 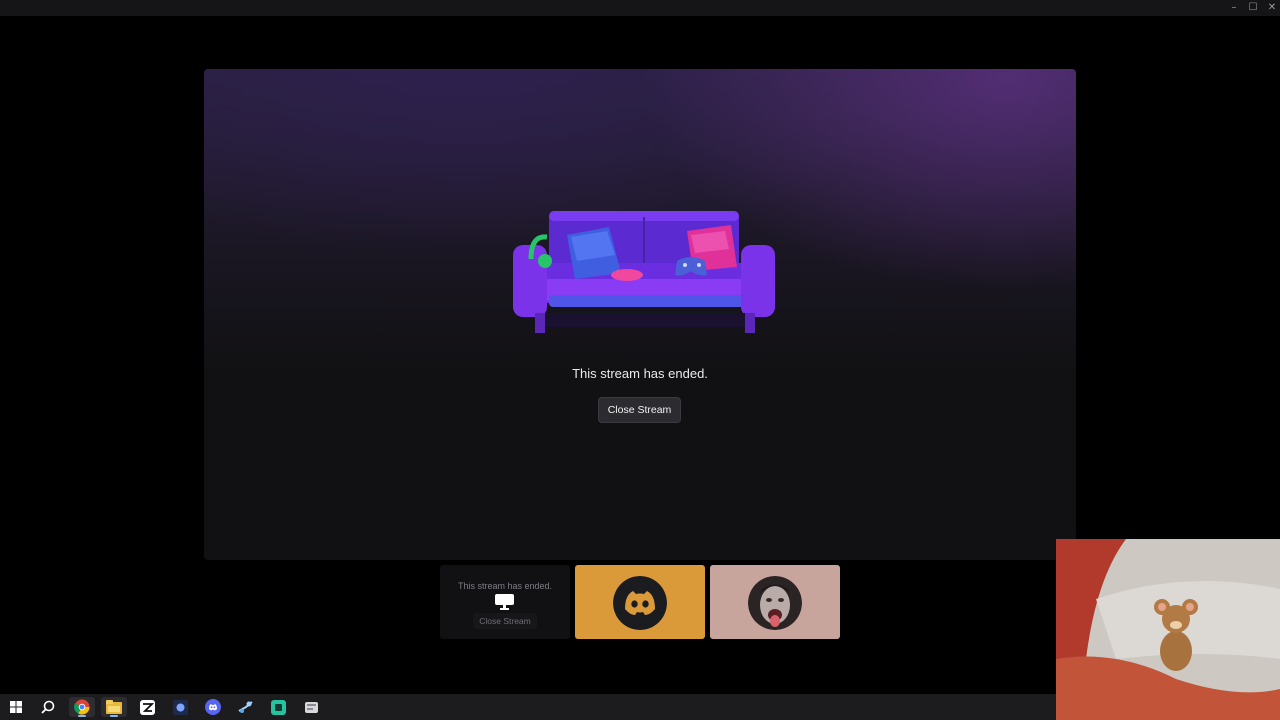 I want to click on app-icon, so click(x=180, y=707).